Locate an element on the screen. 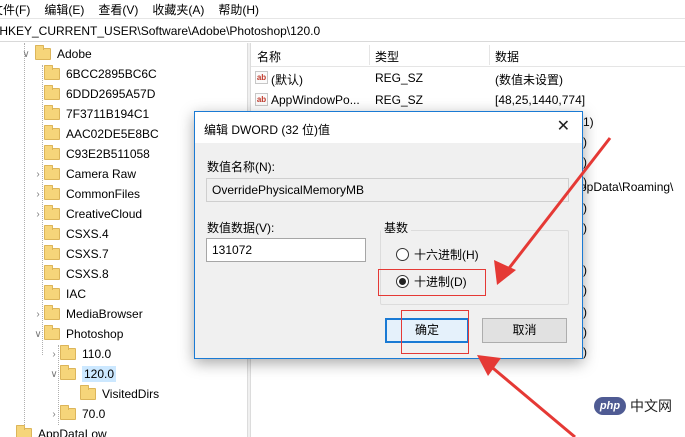 The width and height of the screenshot is (685, 437). tree-item: 7F3711B194C1 is located at coordinates (96, 114).